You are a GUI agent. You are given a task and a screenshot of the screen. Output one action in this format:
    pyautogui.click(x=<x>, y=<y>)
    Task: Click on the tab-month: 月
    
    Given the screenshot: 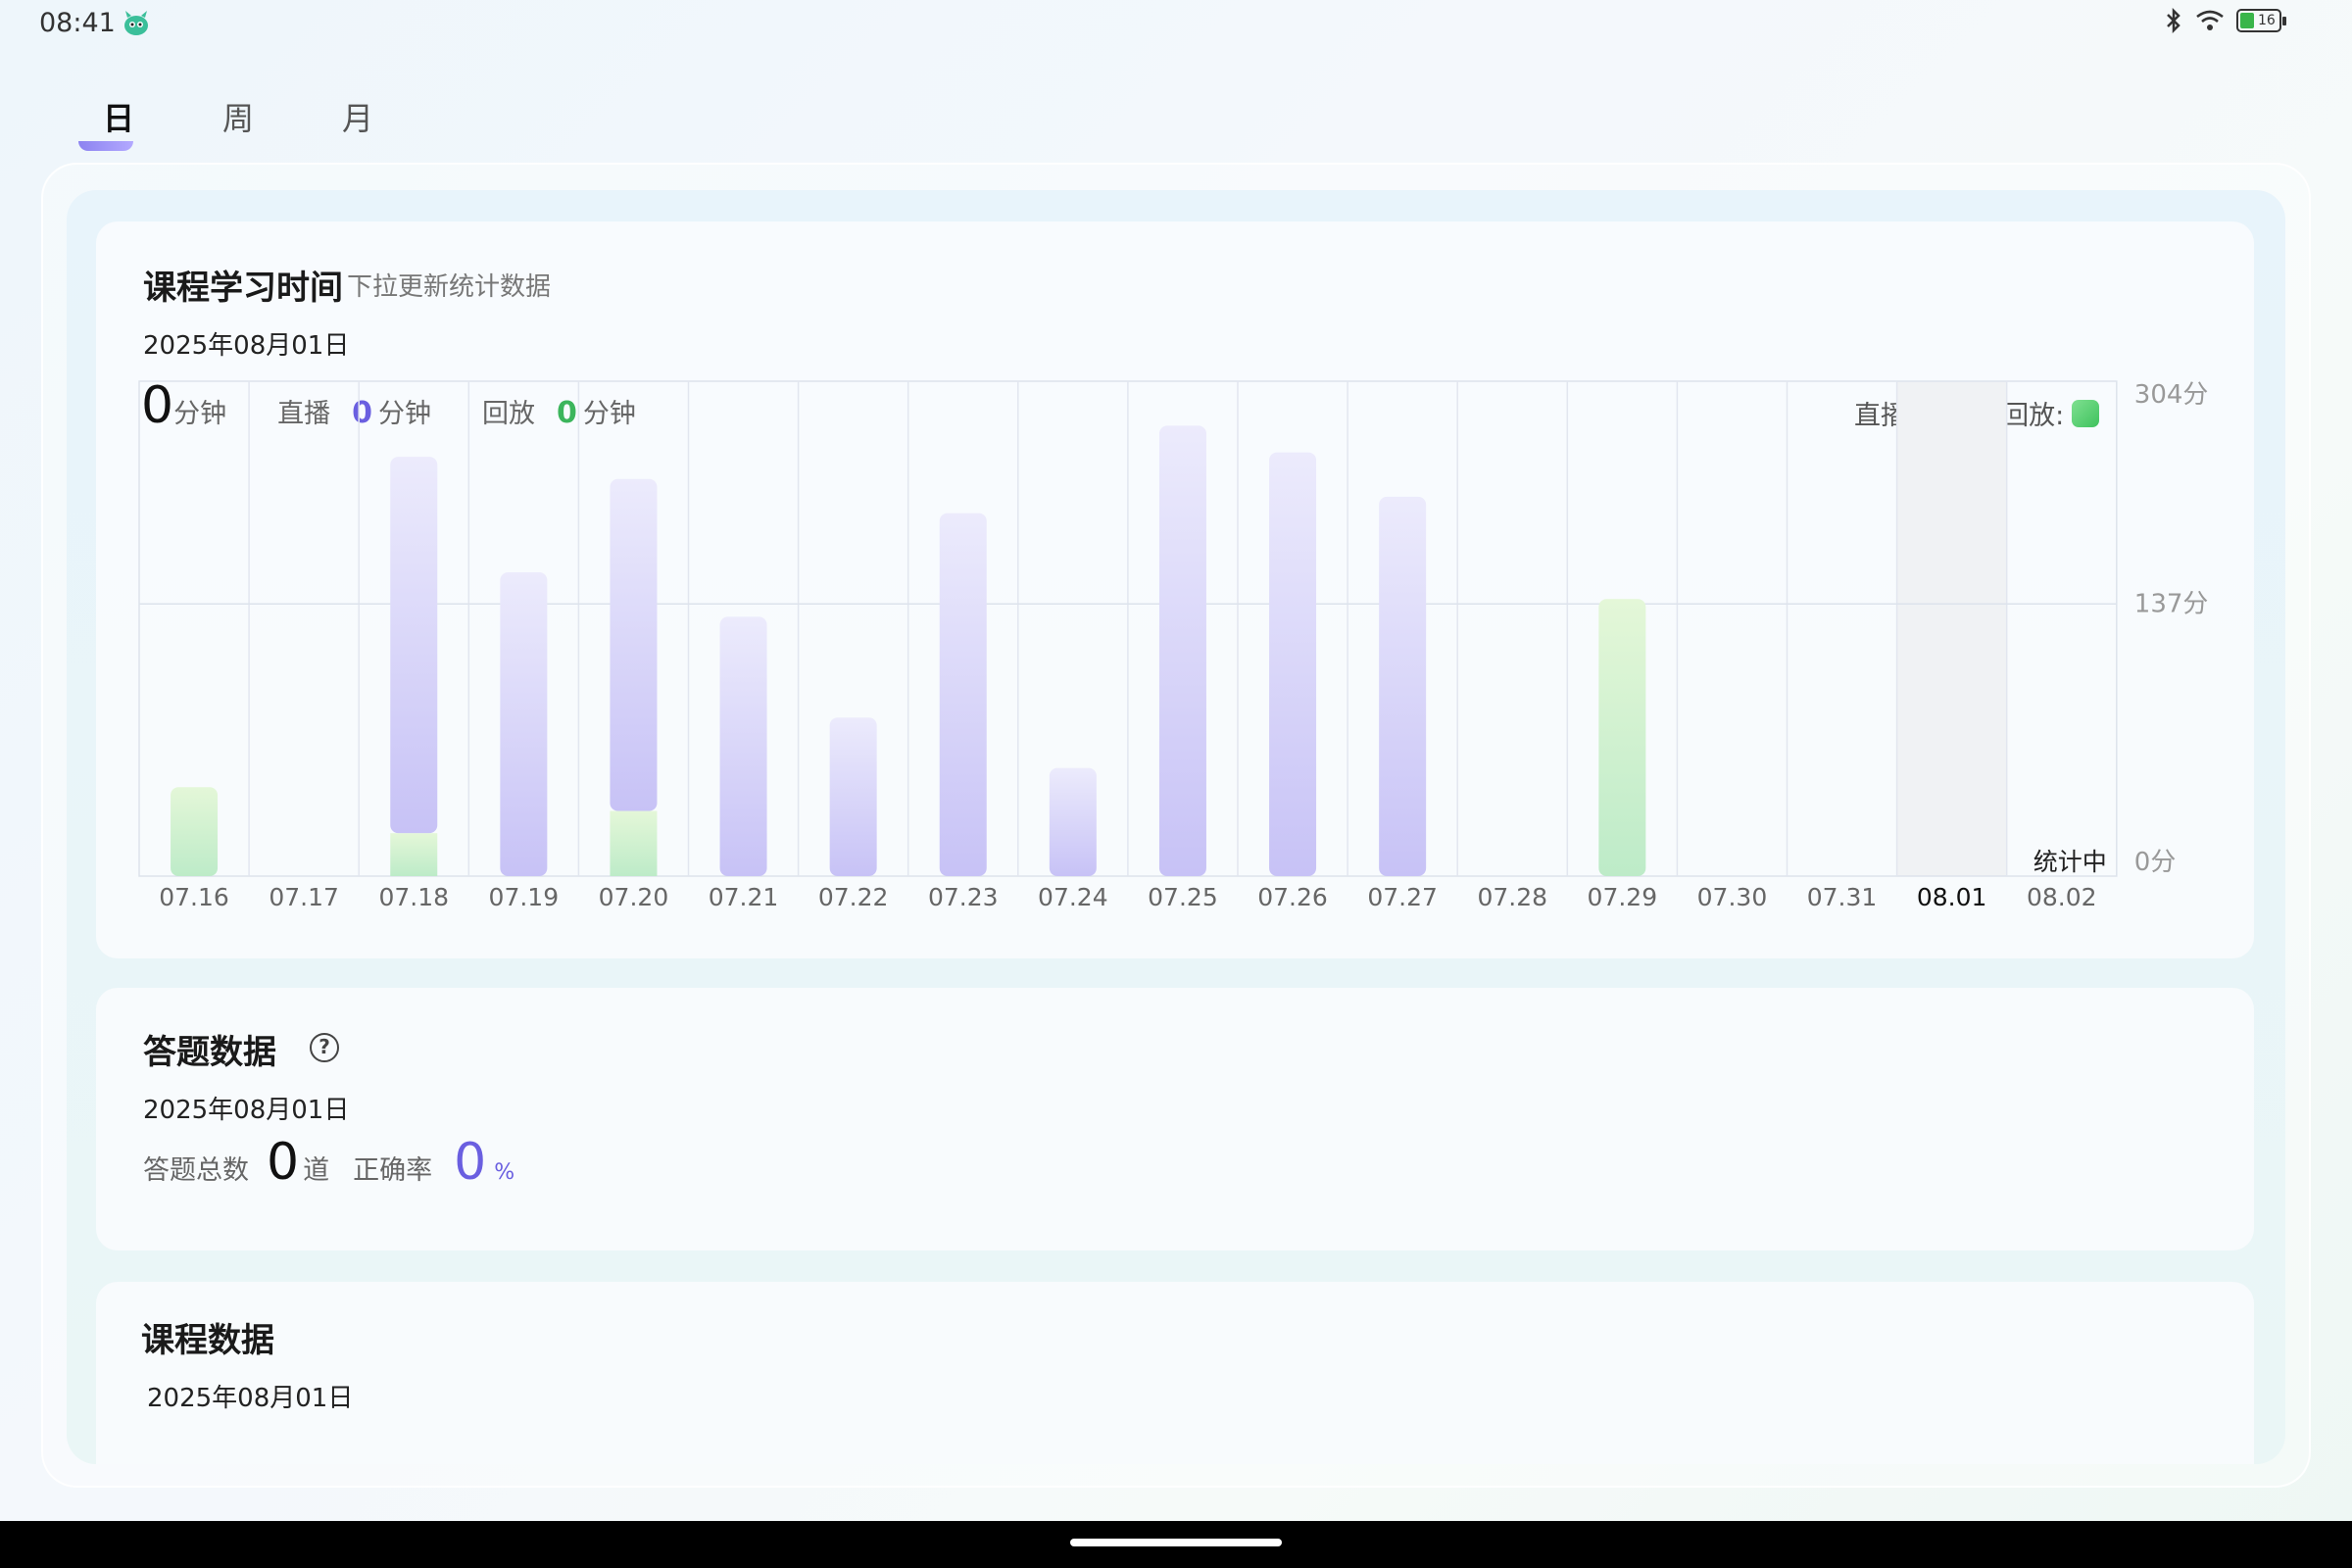 What is the action you would take?
    pyautogui.click(x=357, y=118)
    